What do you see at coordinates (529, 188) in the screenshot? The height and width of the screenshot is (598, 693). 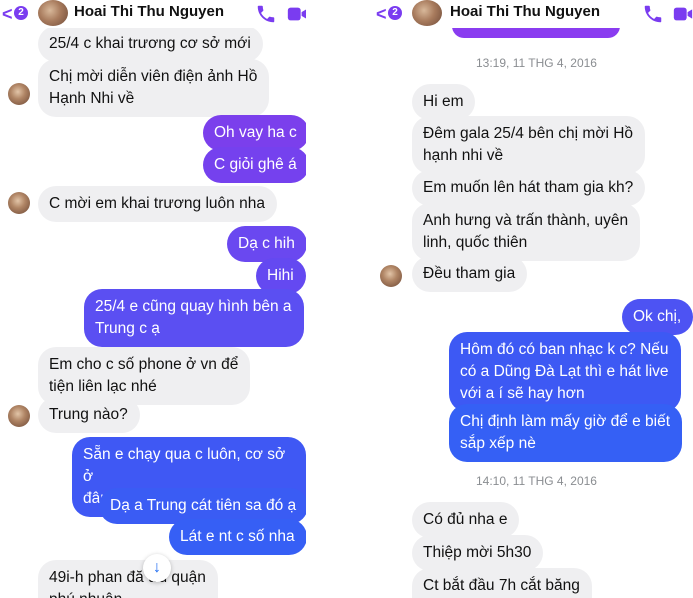 I see `message-bubble: Em muốn lên hát tham gia kh?` at bounding box center [529, 188].